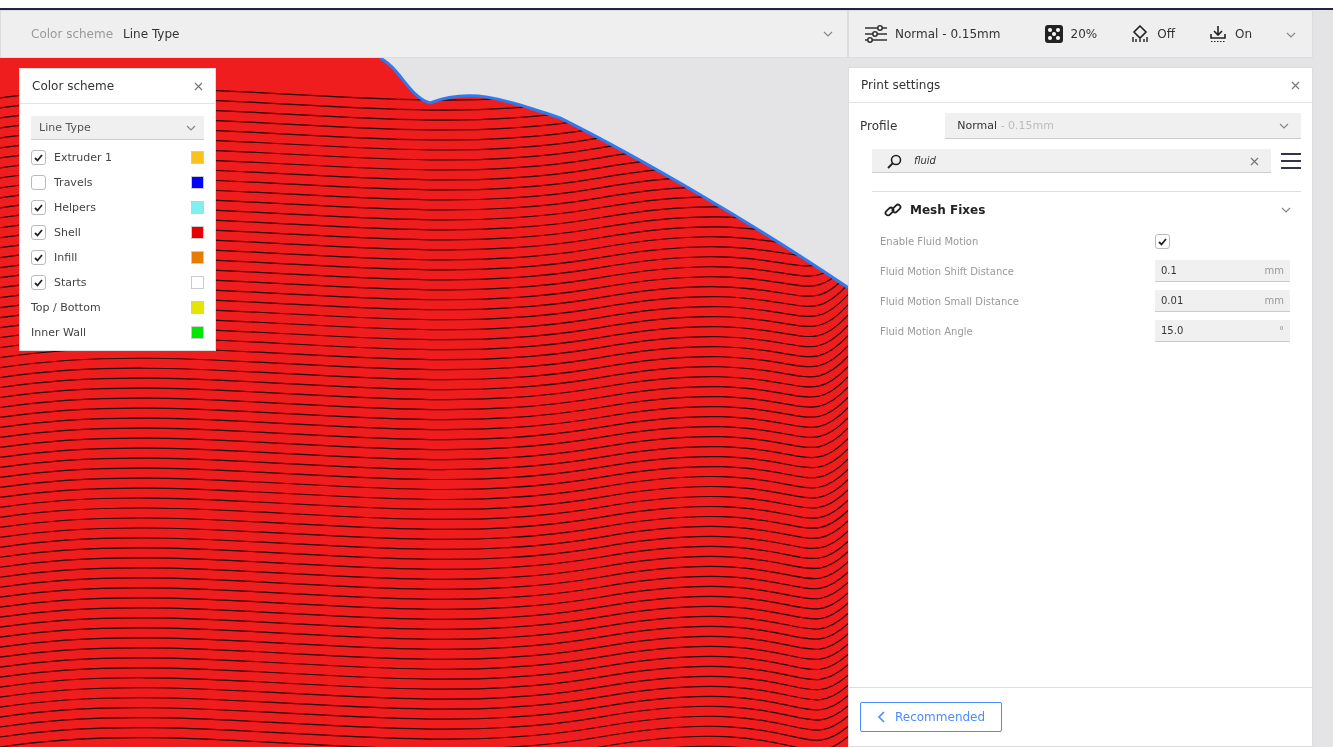 The width and height of the screenshot is (1333, 747). I want to click on profile-summary: Normal - 0.15mm, so click(948, 34).